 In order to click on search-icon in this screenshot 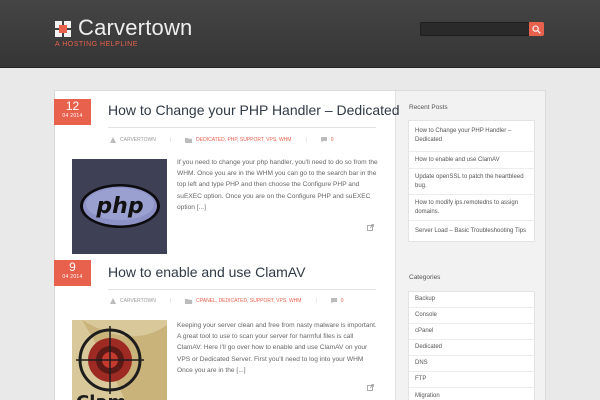, I will do `click(536, 29)`.